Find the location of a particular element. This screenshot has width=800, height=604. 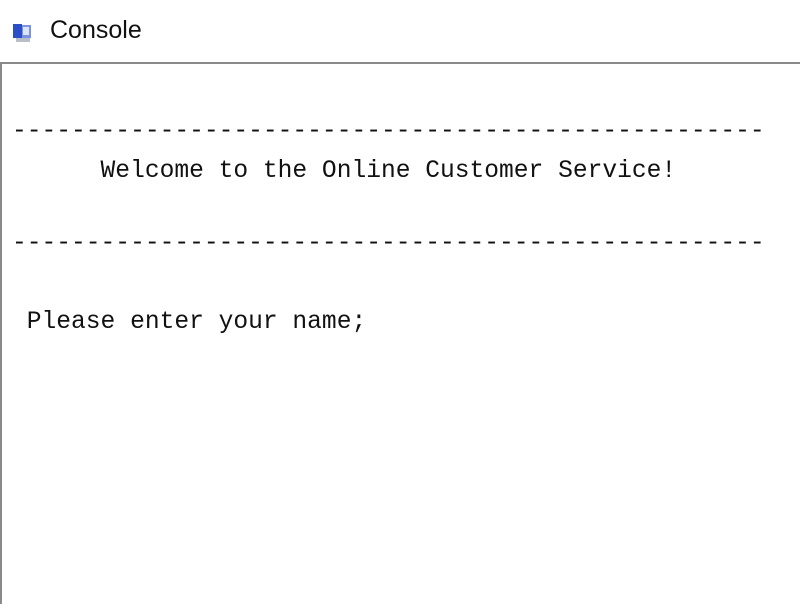

name-prompt: Please enter your name; is located at coordinates (189, 322).